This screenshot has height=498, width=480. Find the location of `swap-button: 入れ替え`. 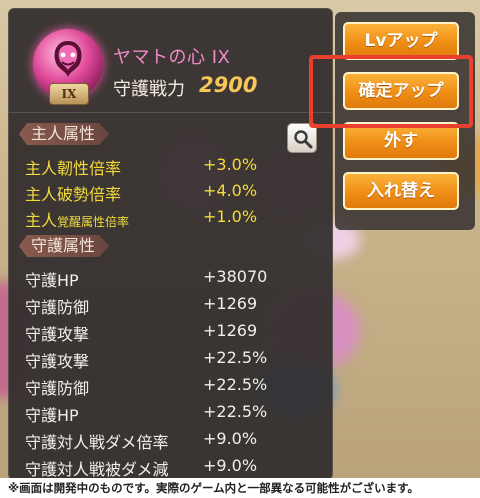

swap-button: 入れ替え is located at coordinates (401, 191).